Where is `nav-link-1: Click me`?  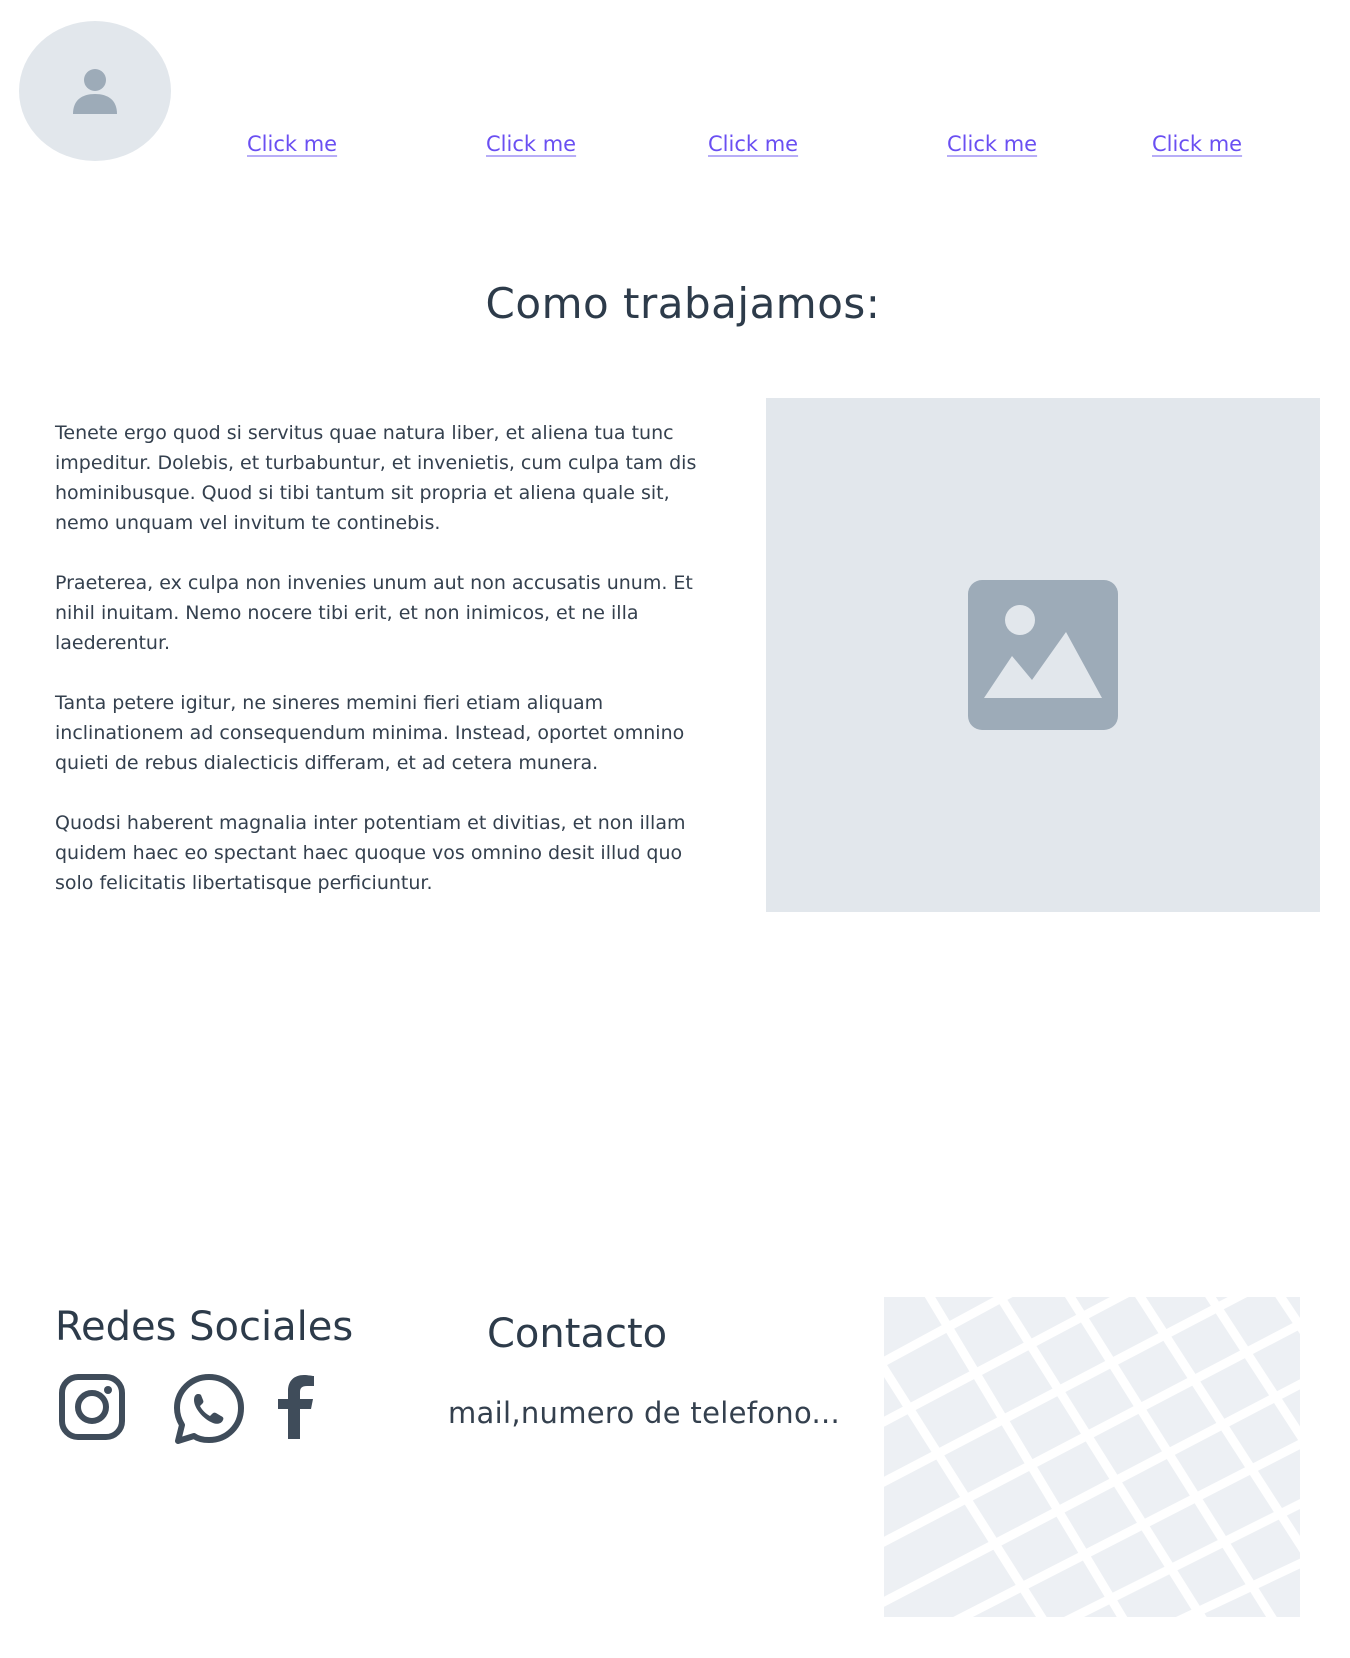 nav-link-1: Click me is located at coordinates (292, 144).